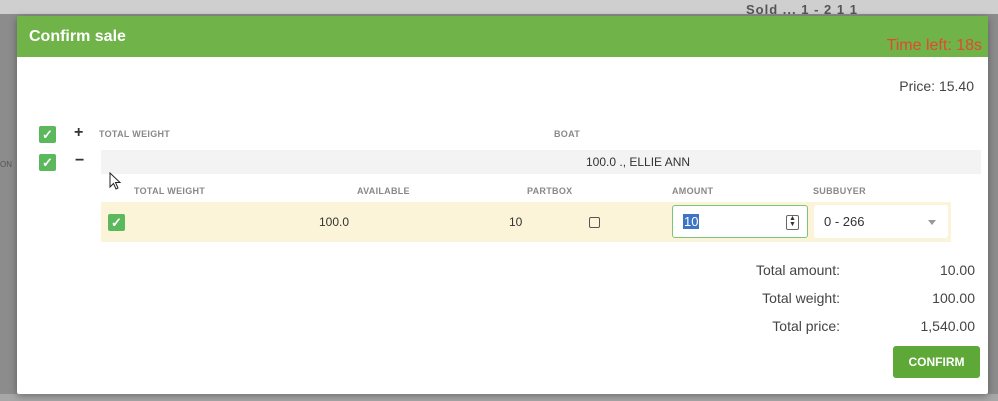 The image size is (998, 401). I want to click on total-price-label: Total price:, so click(806, 326).